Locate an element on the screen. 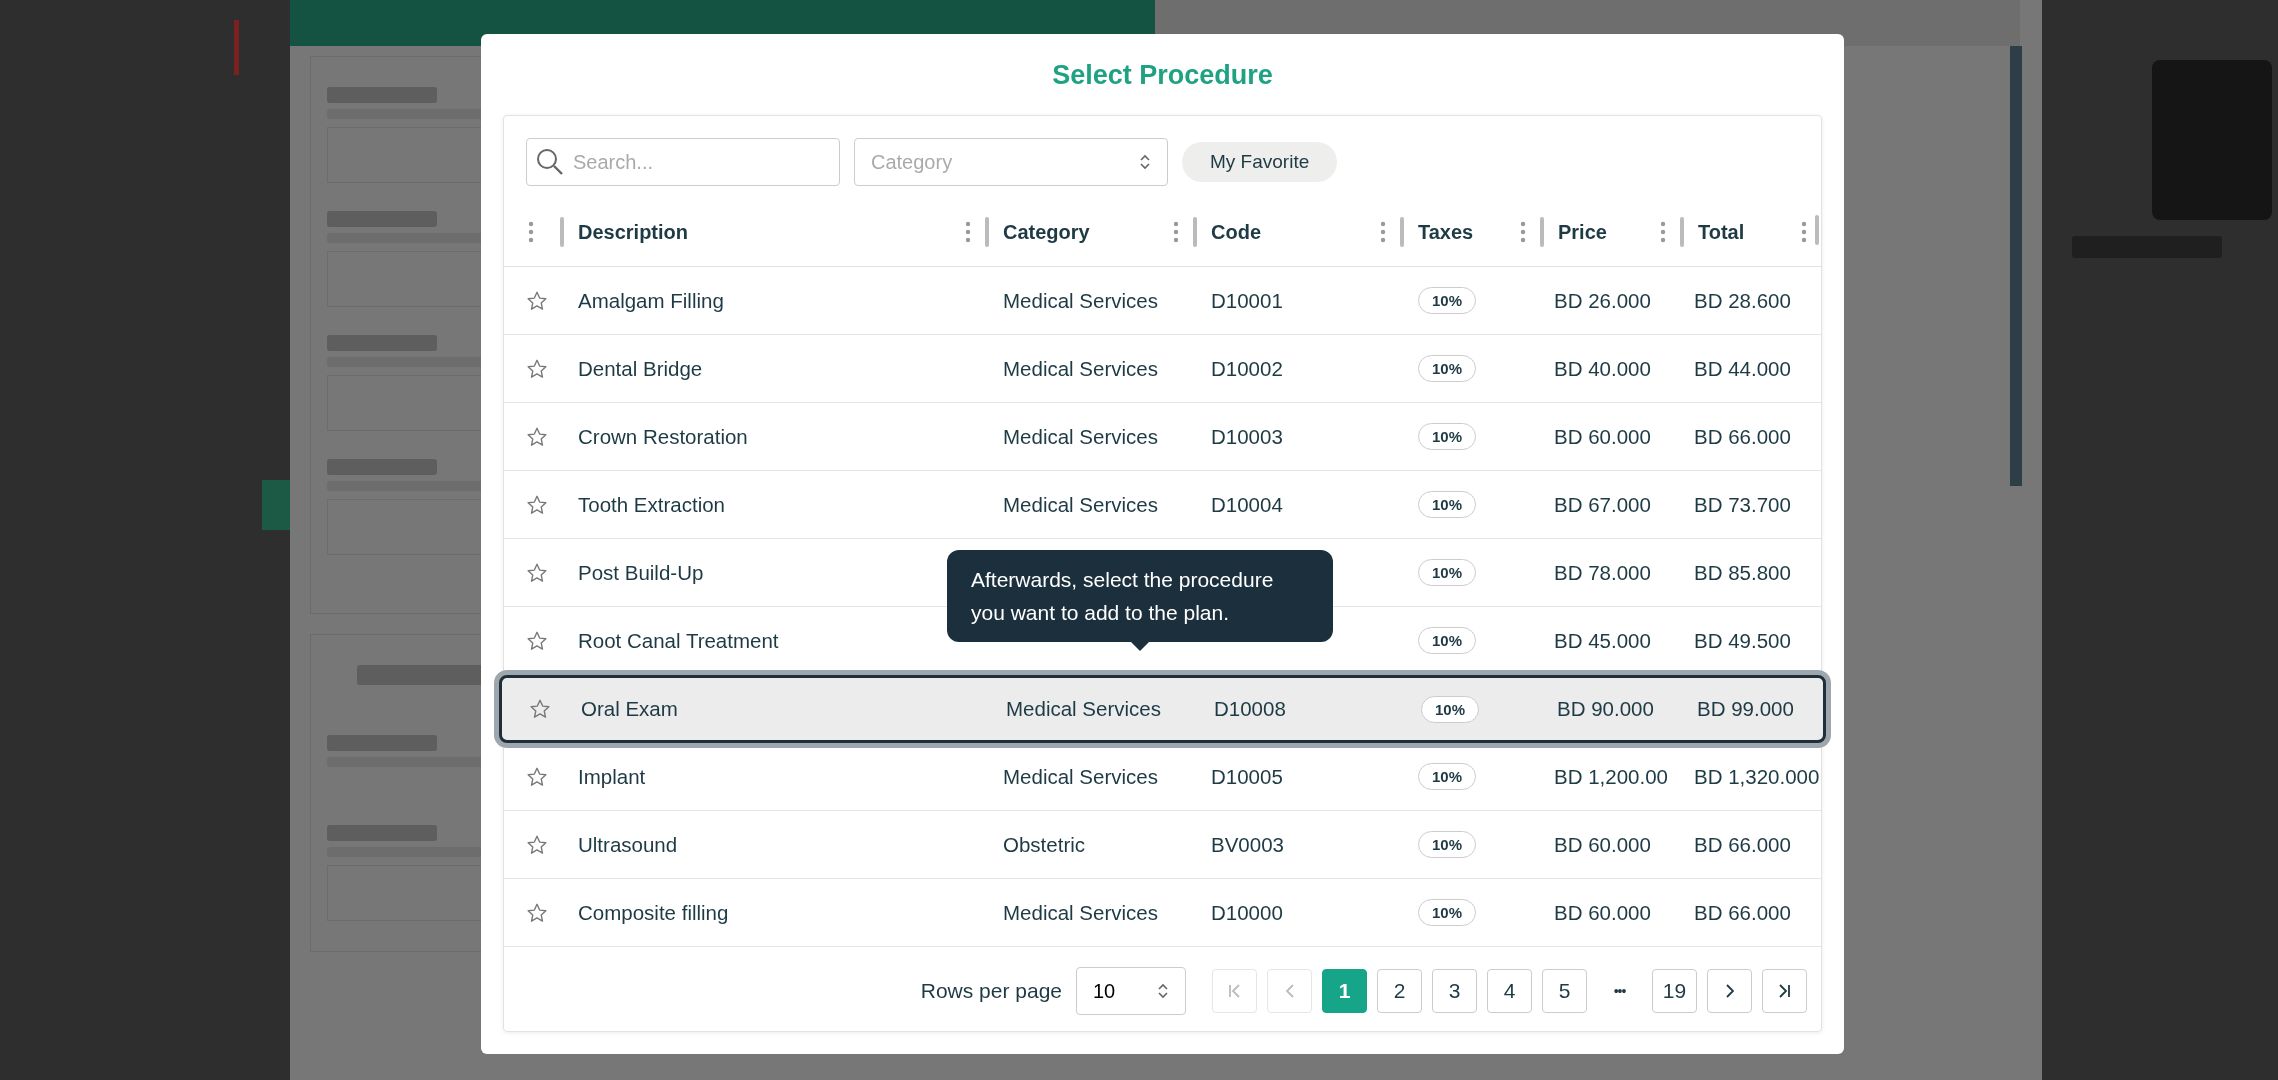  next-page-button is located at coordinates (1729, 991).